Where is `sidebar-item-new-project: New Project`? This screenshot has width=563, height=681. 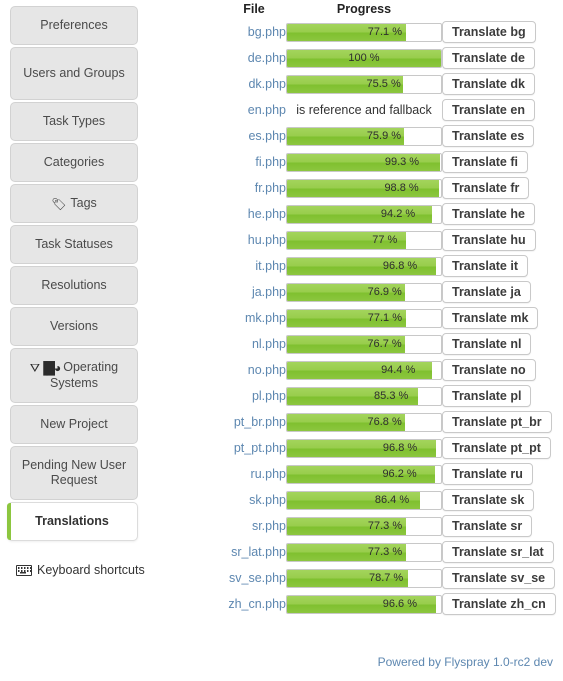 sidebar-item-new-project: New Project is located at coordinates (74, 424).